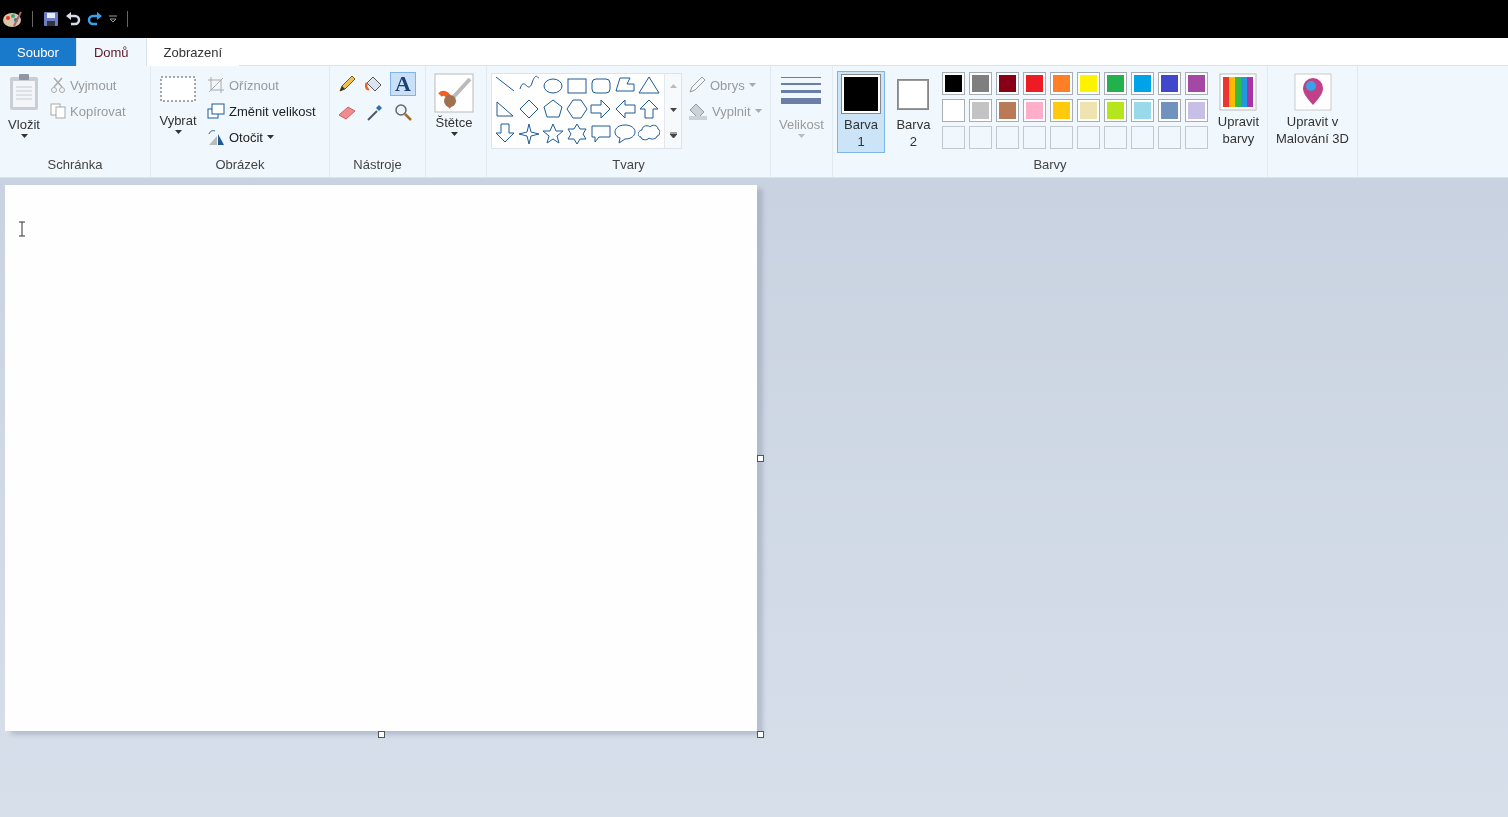  Describe the element at coordinates (1312, 124) in the screenshot. I see `edit-in-paint-3d-button: Upravit v Malování 3D` at that location.